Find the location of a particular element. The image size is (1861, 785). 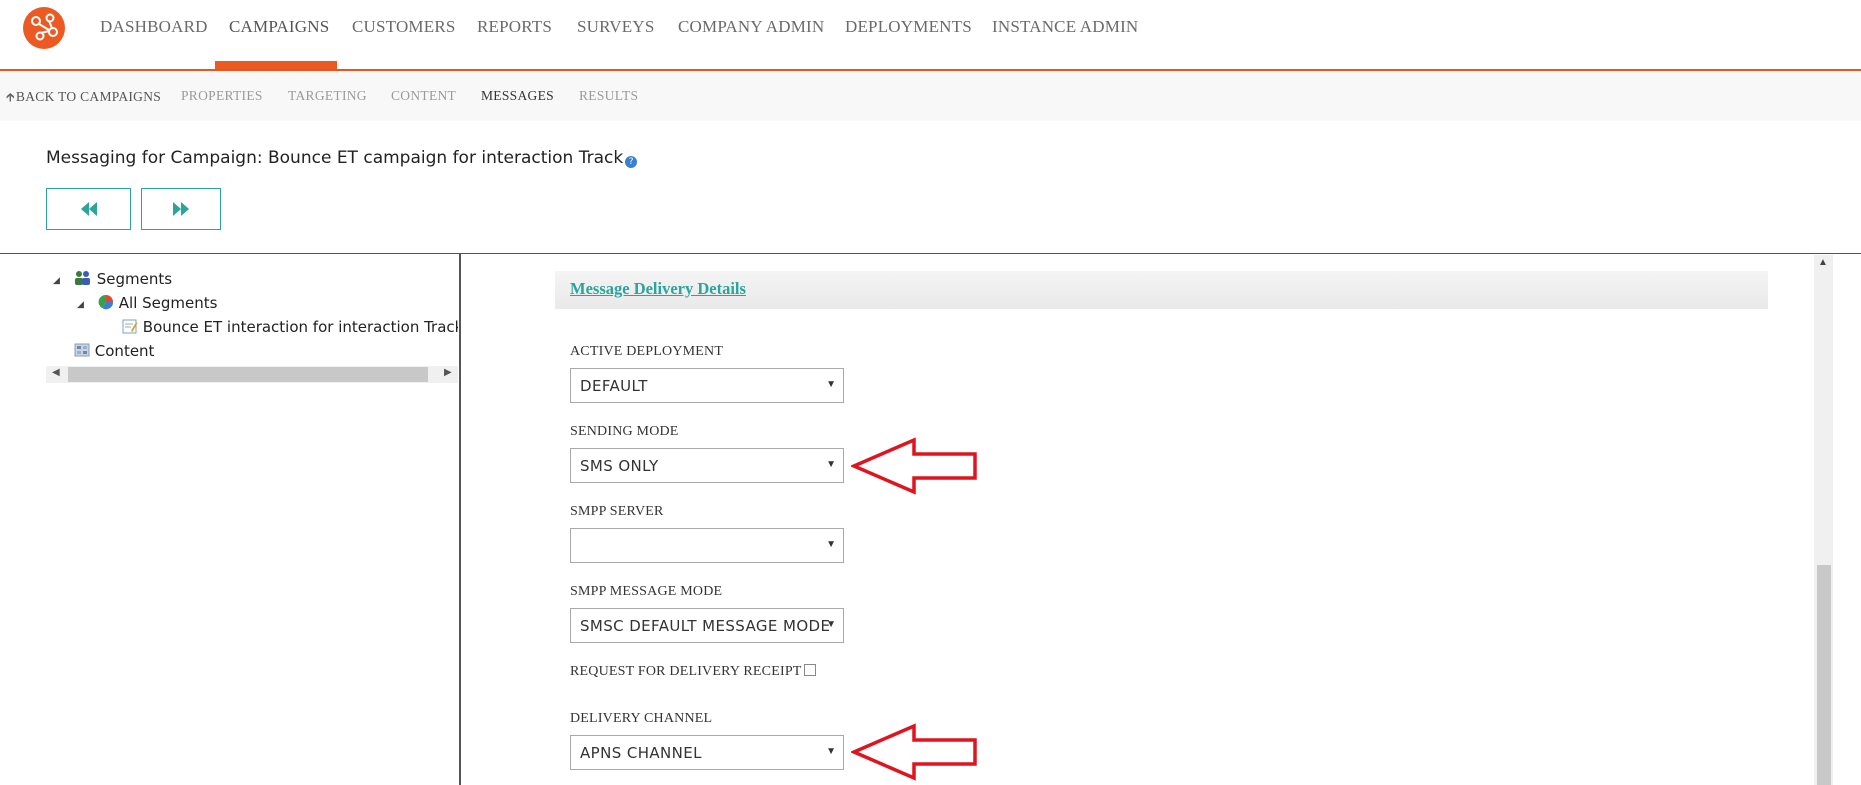

sending-mode-select: SMS ONLY ▼ is located at coordinates (707, 465).